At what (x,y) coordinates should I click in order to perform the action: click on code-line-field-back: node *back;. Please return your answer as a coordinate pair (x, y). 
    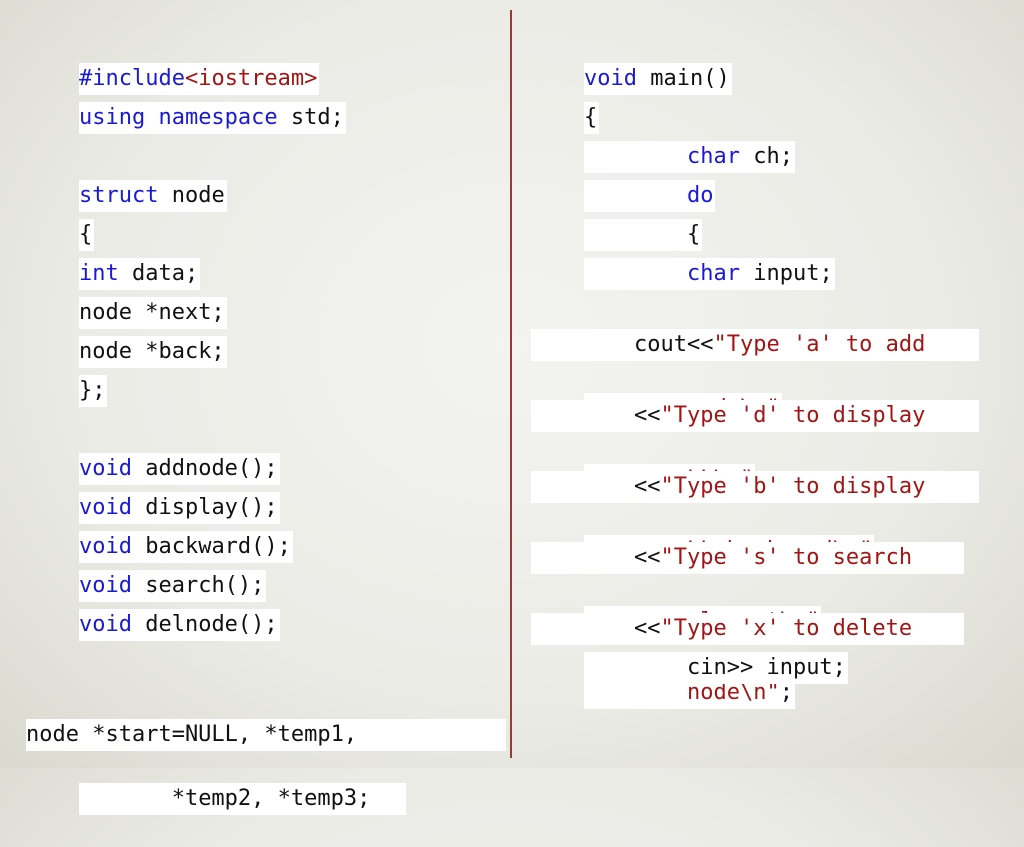
    Looking at the image, I should click on (266, 336).